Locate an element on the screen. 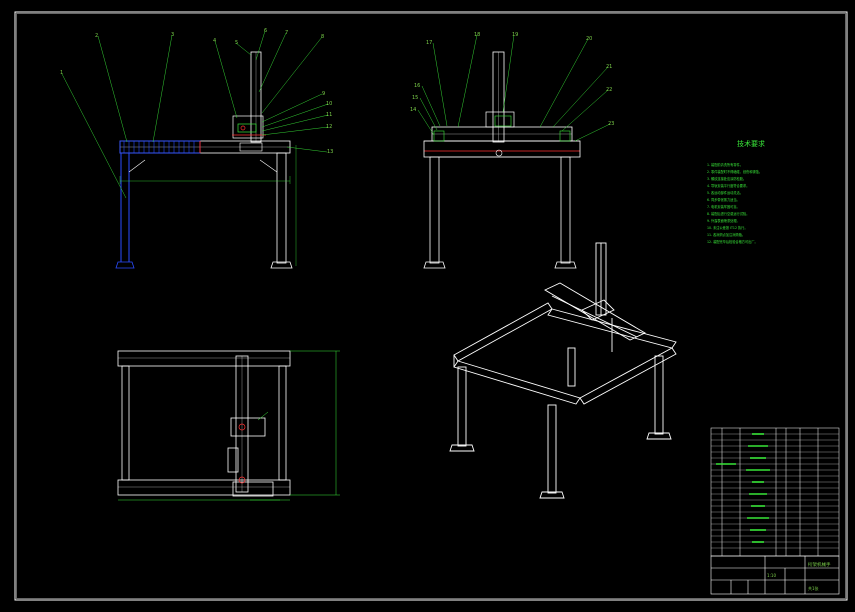 The image size is (855, 612). callout-15: 15 is located at coordinates (415, 98).